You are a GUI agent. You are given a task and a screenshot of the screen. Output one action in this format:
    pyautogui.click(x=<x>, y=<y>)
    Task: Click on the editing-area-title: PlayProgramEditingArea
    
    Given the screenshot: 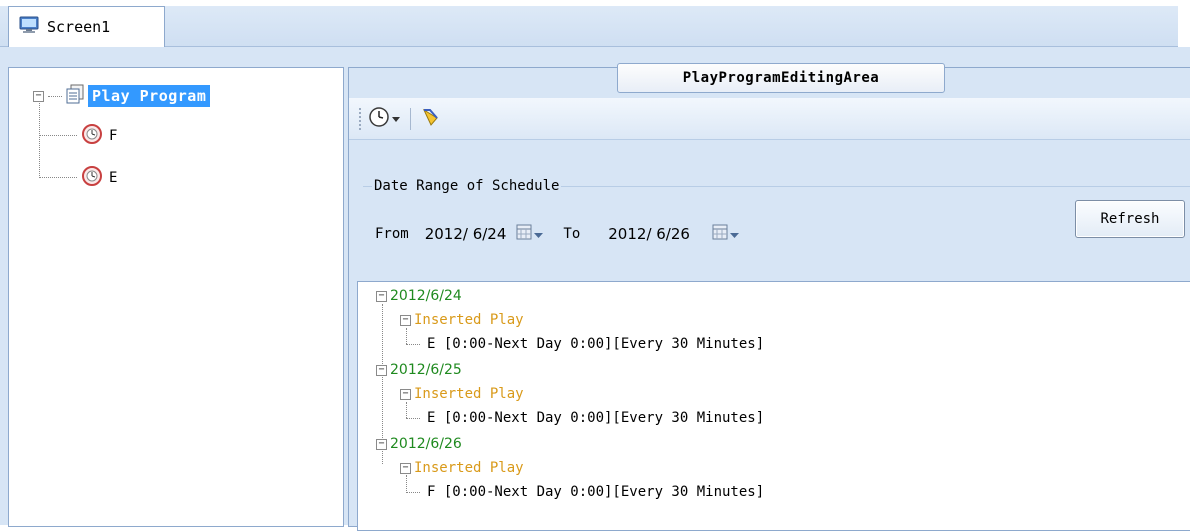 What is the action you would take?
    pyautogui.click(x=781, y=78)
    